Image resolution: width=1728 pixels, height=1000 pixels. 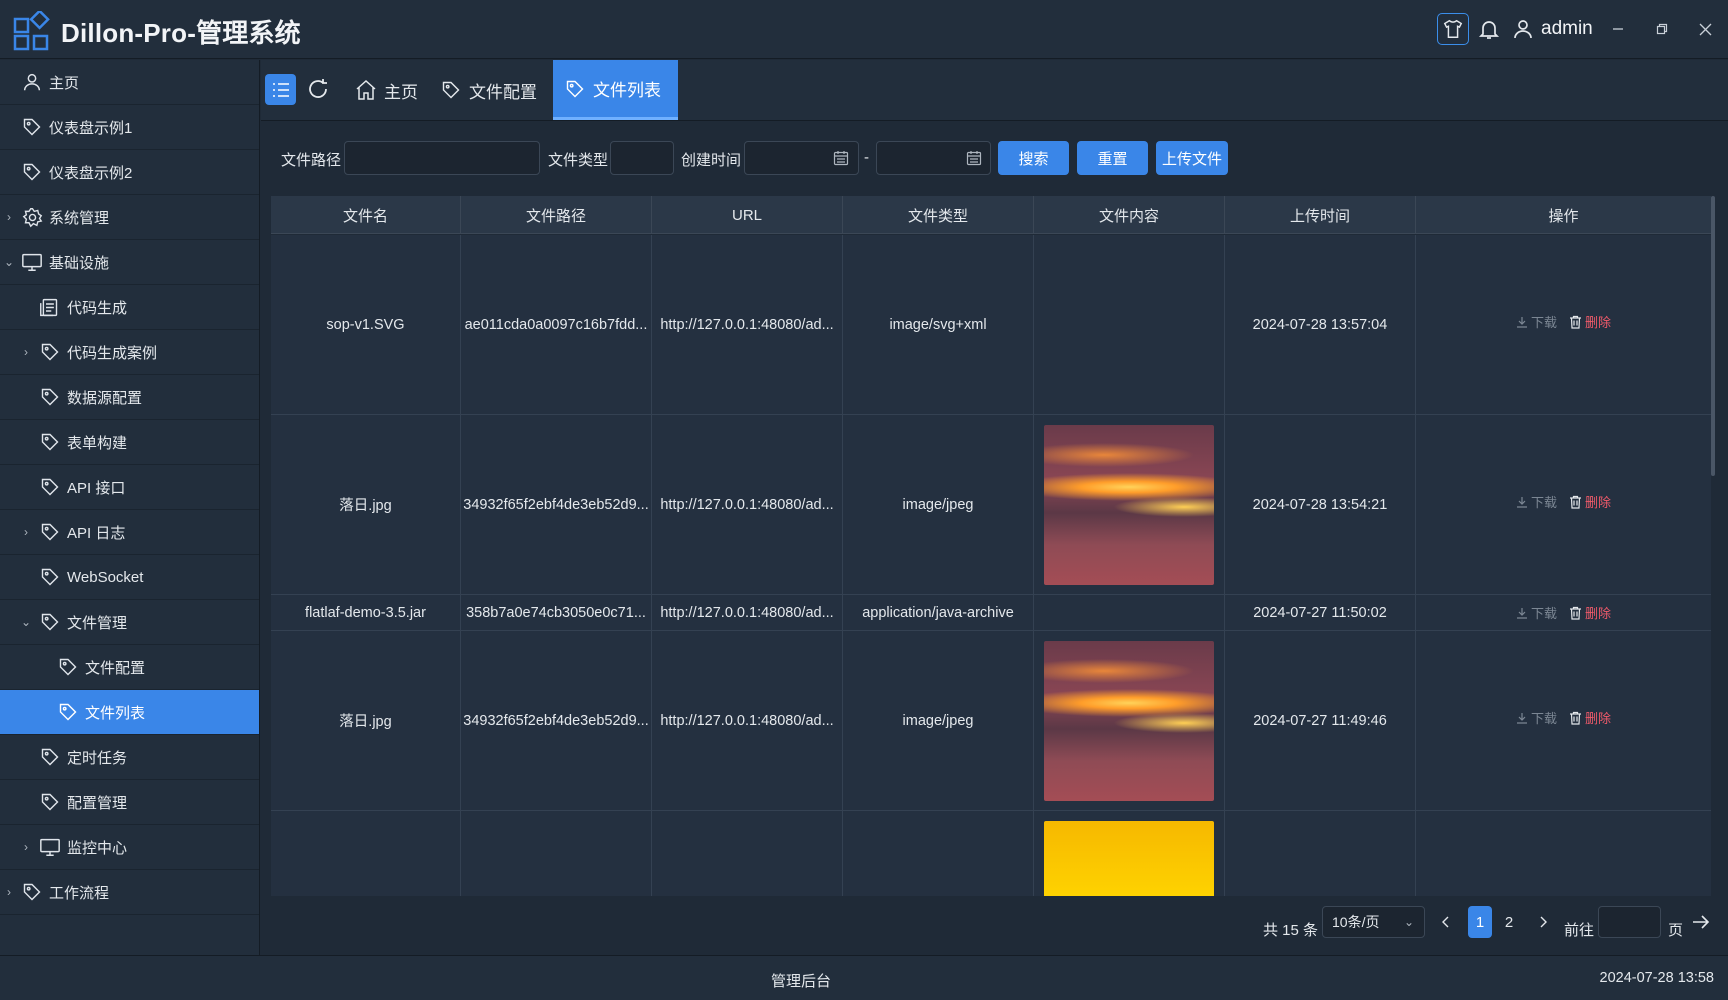 I want to click on sidebar-item-datasource: 数据源配置, so click(x=129, y=397).